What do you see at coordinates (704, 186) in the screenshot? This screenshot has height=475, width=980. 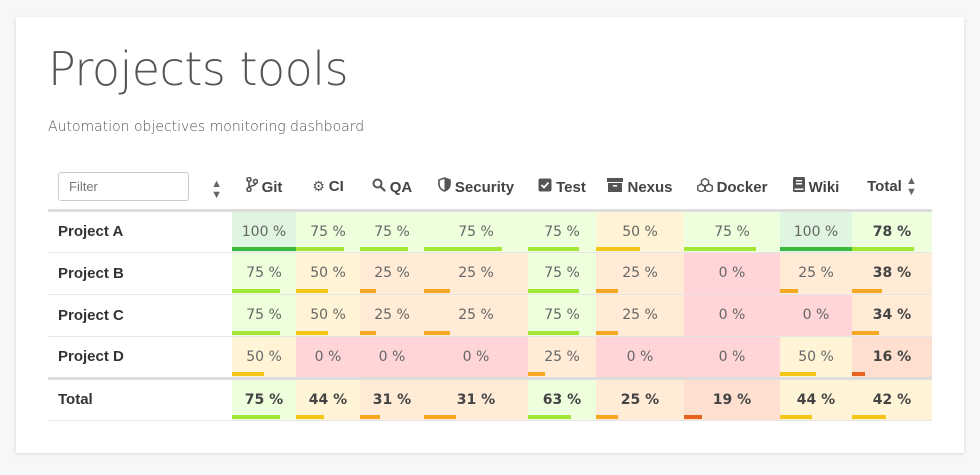 I see `cubes-icon` at bounding box center [704, 186].